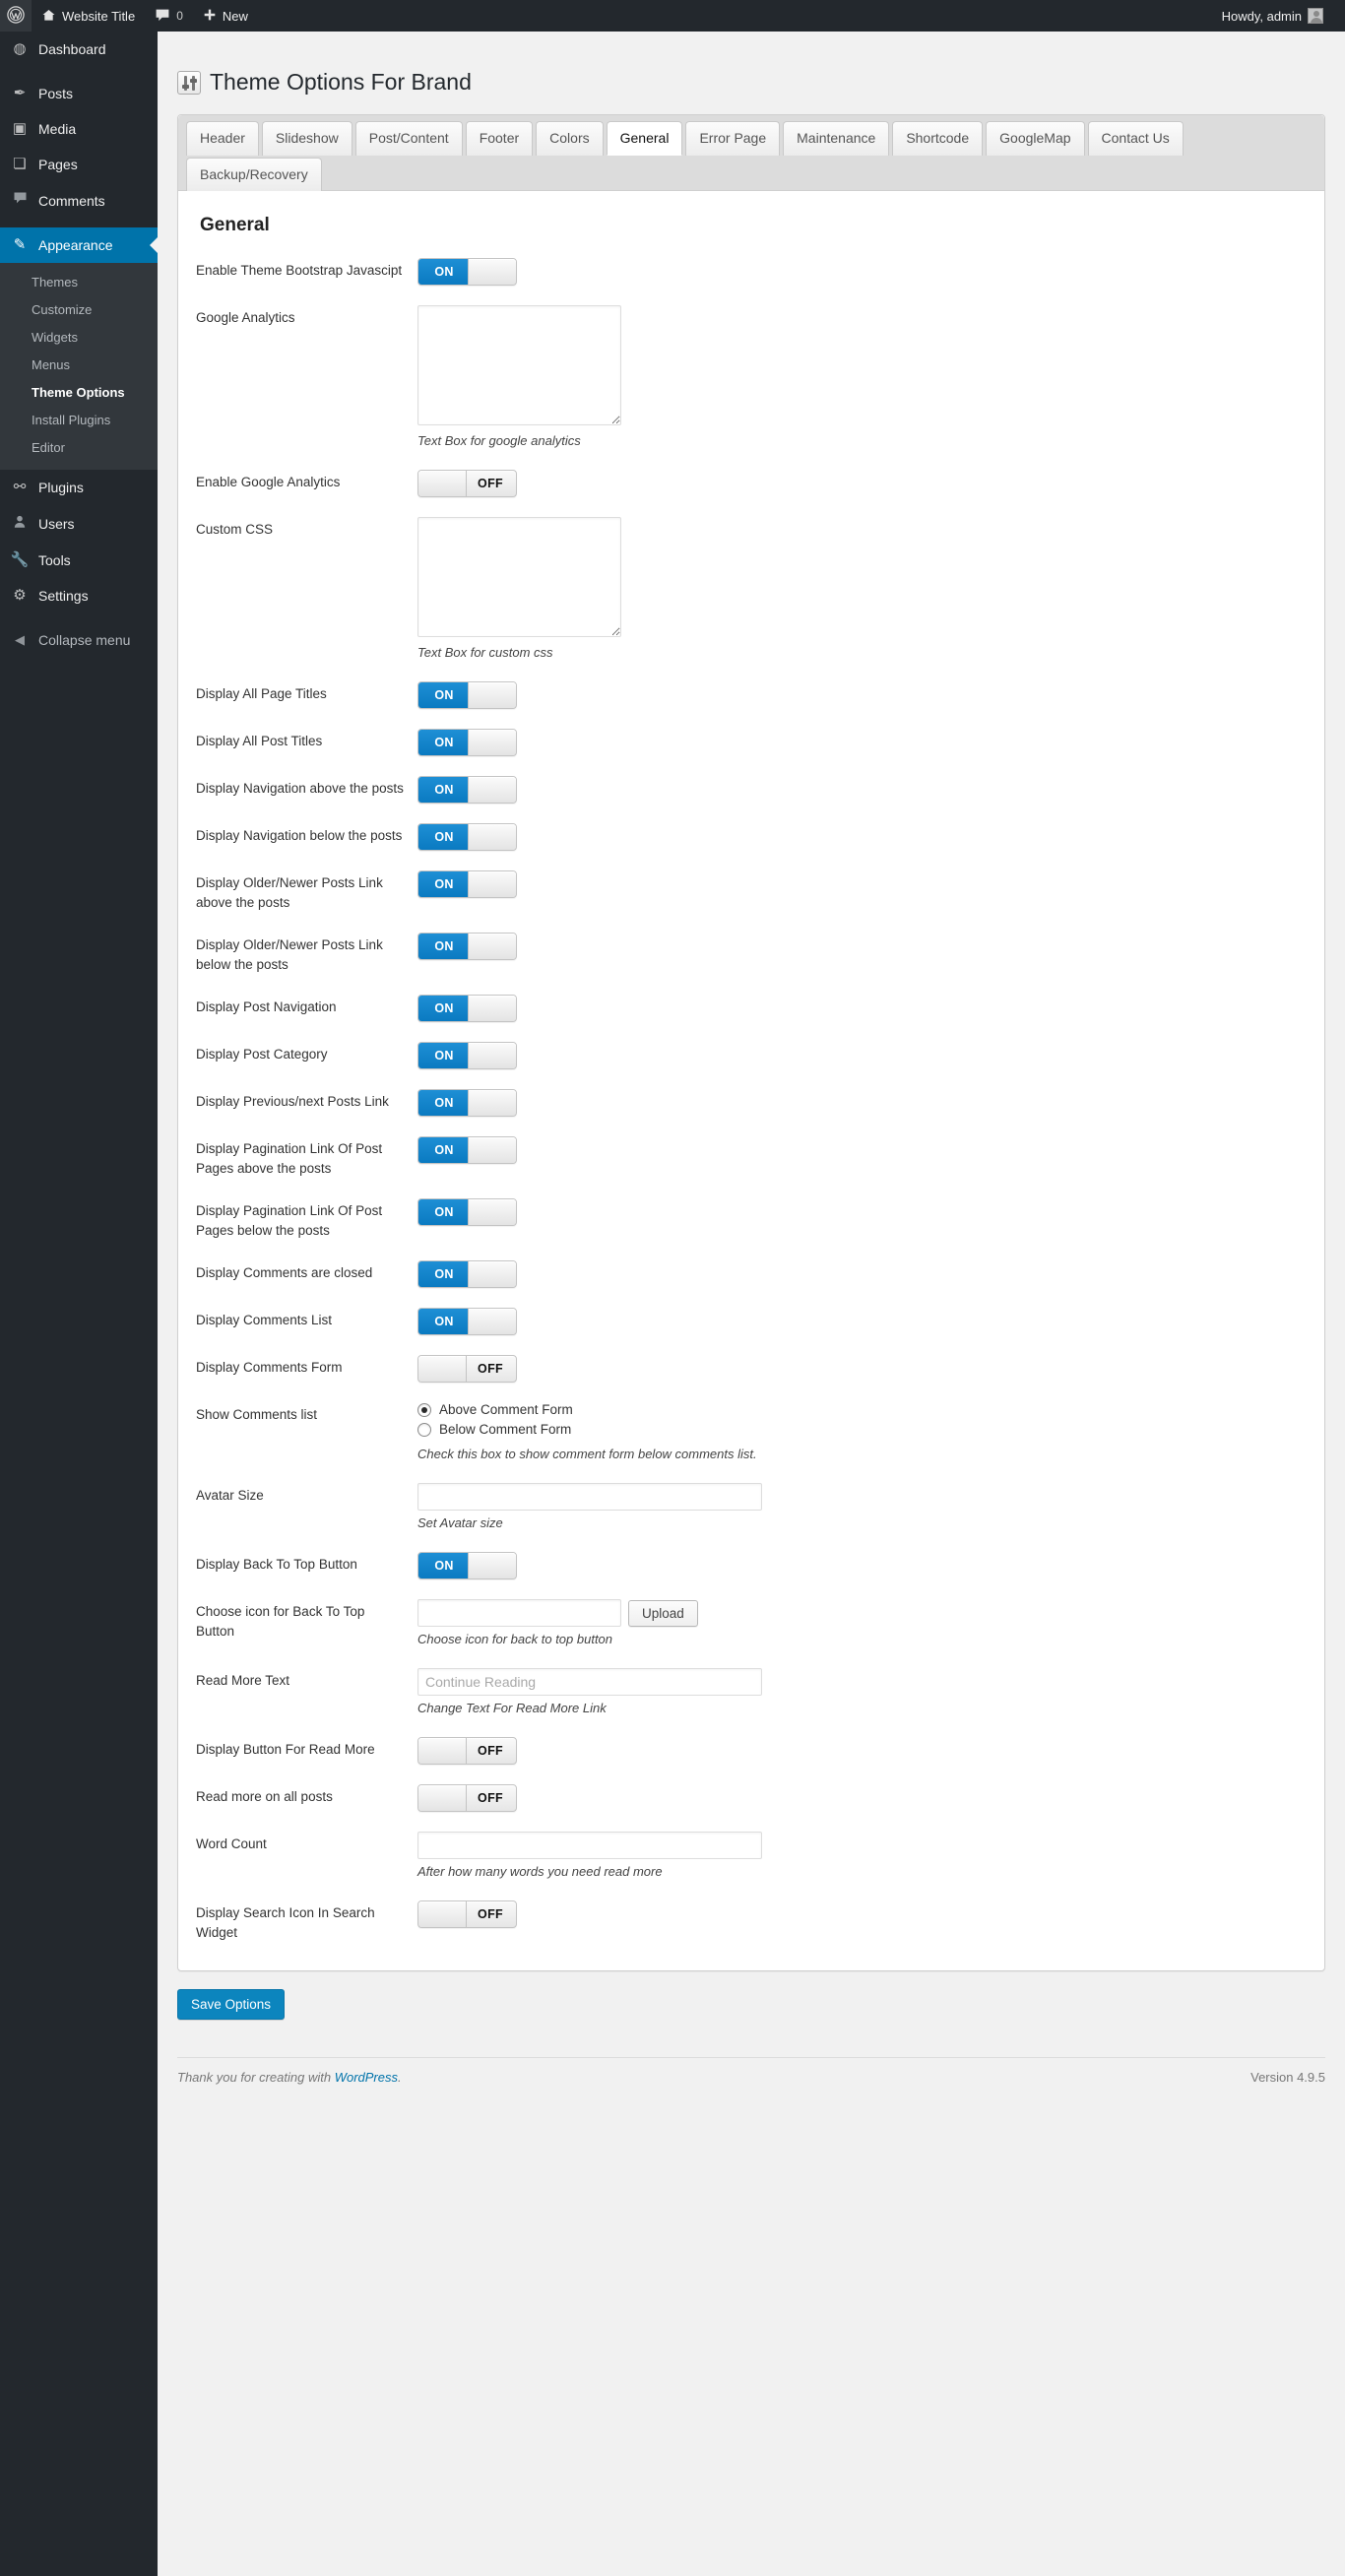 The width and height of the screenshot is (1345, 2576). What do you see at coordinates (467, 1565) in the screenshot?
I see `toggle-display-back-to-top-button: ON` at bounding box center [467, 1565].